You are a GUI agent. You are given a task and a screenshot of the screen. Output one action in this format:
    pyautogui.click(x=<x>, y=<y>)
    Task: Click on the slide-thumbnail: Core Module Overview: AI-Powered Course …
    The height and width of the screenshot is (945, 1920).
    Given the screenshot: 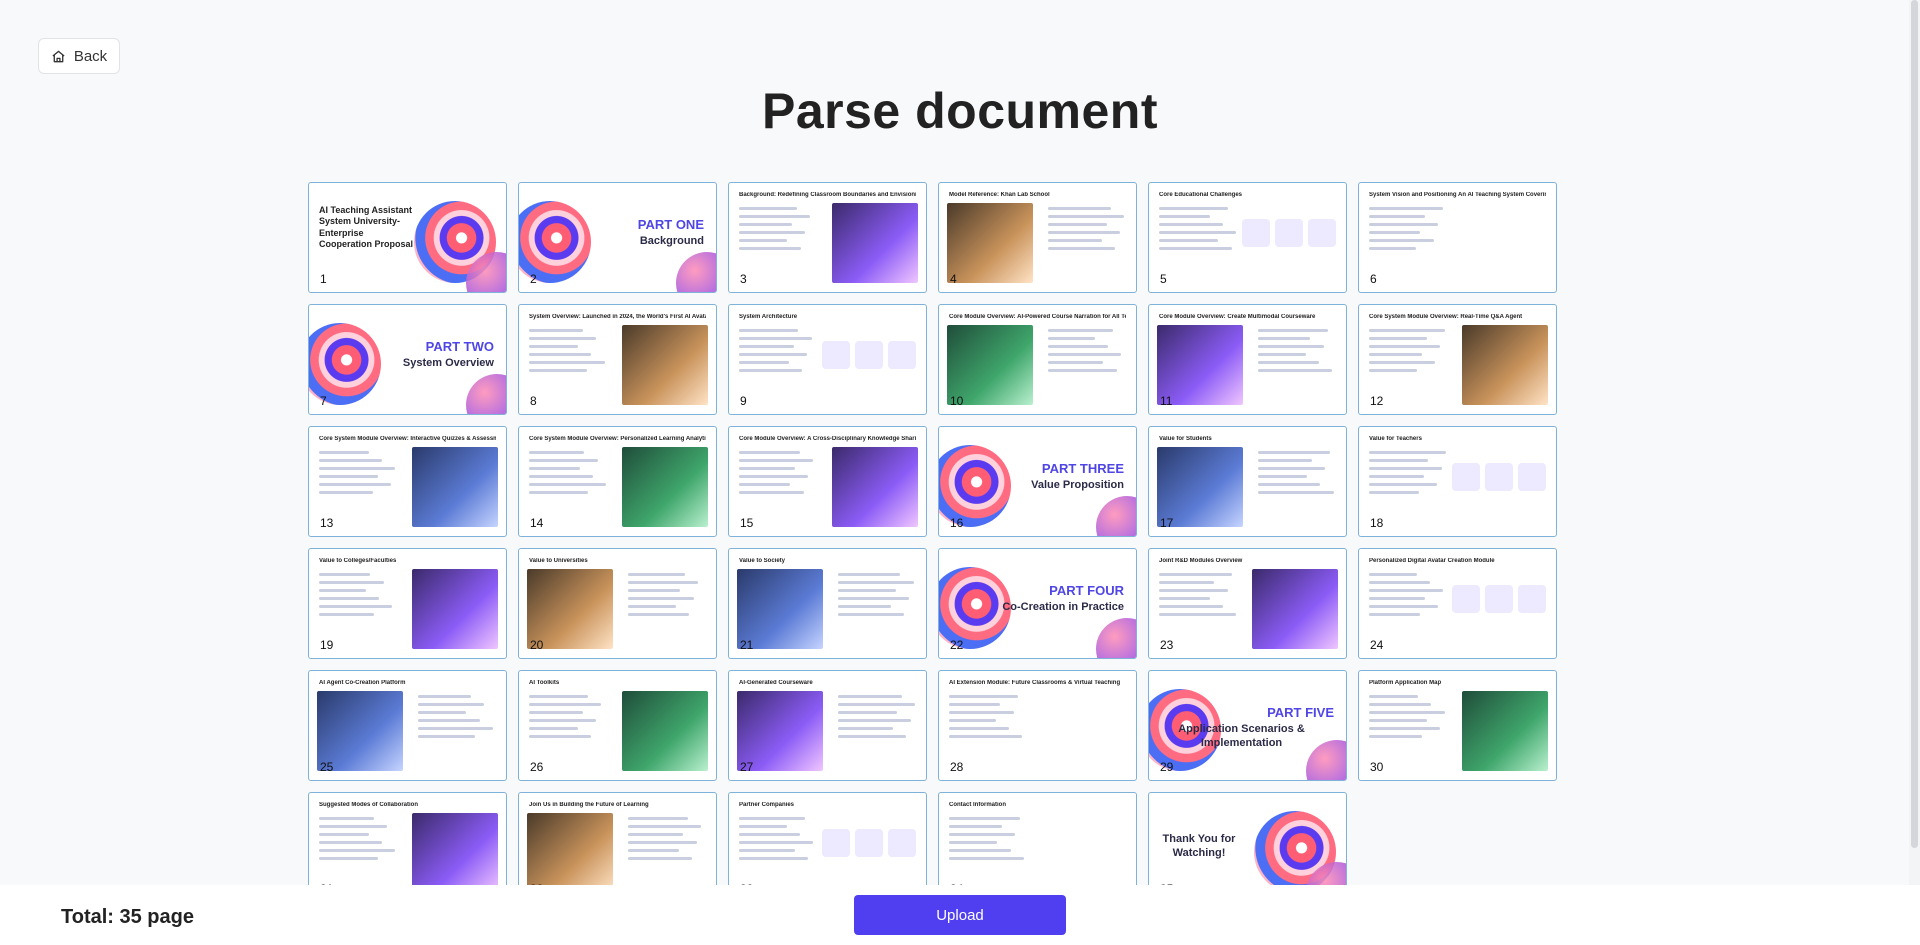 What is the action you would take?
    pyautogui.click(x=1037, y=359)
    